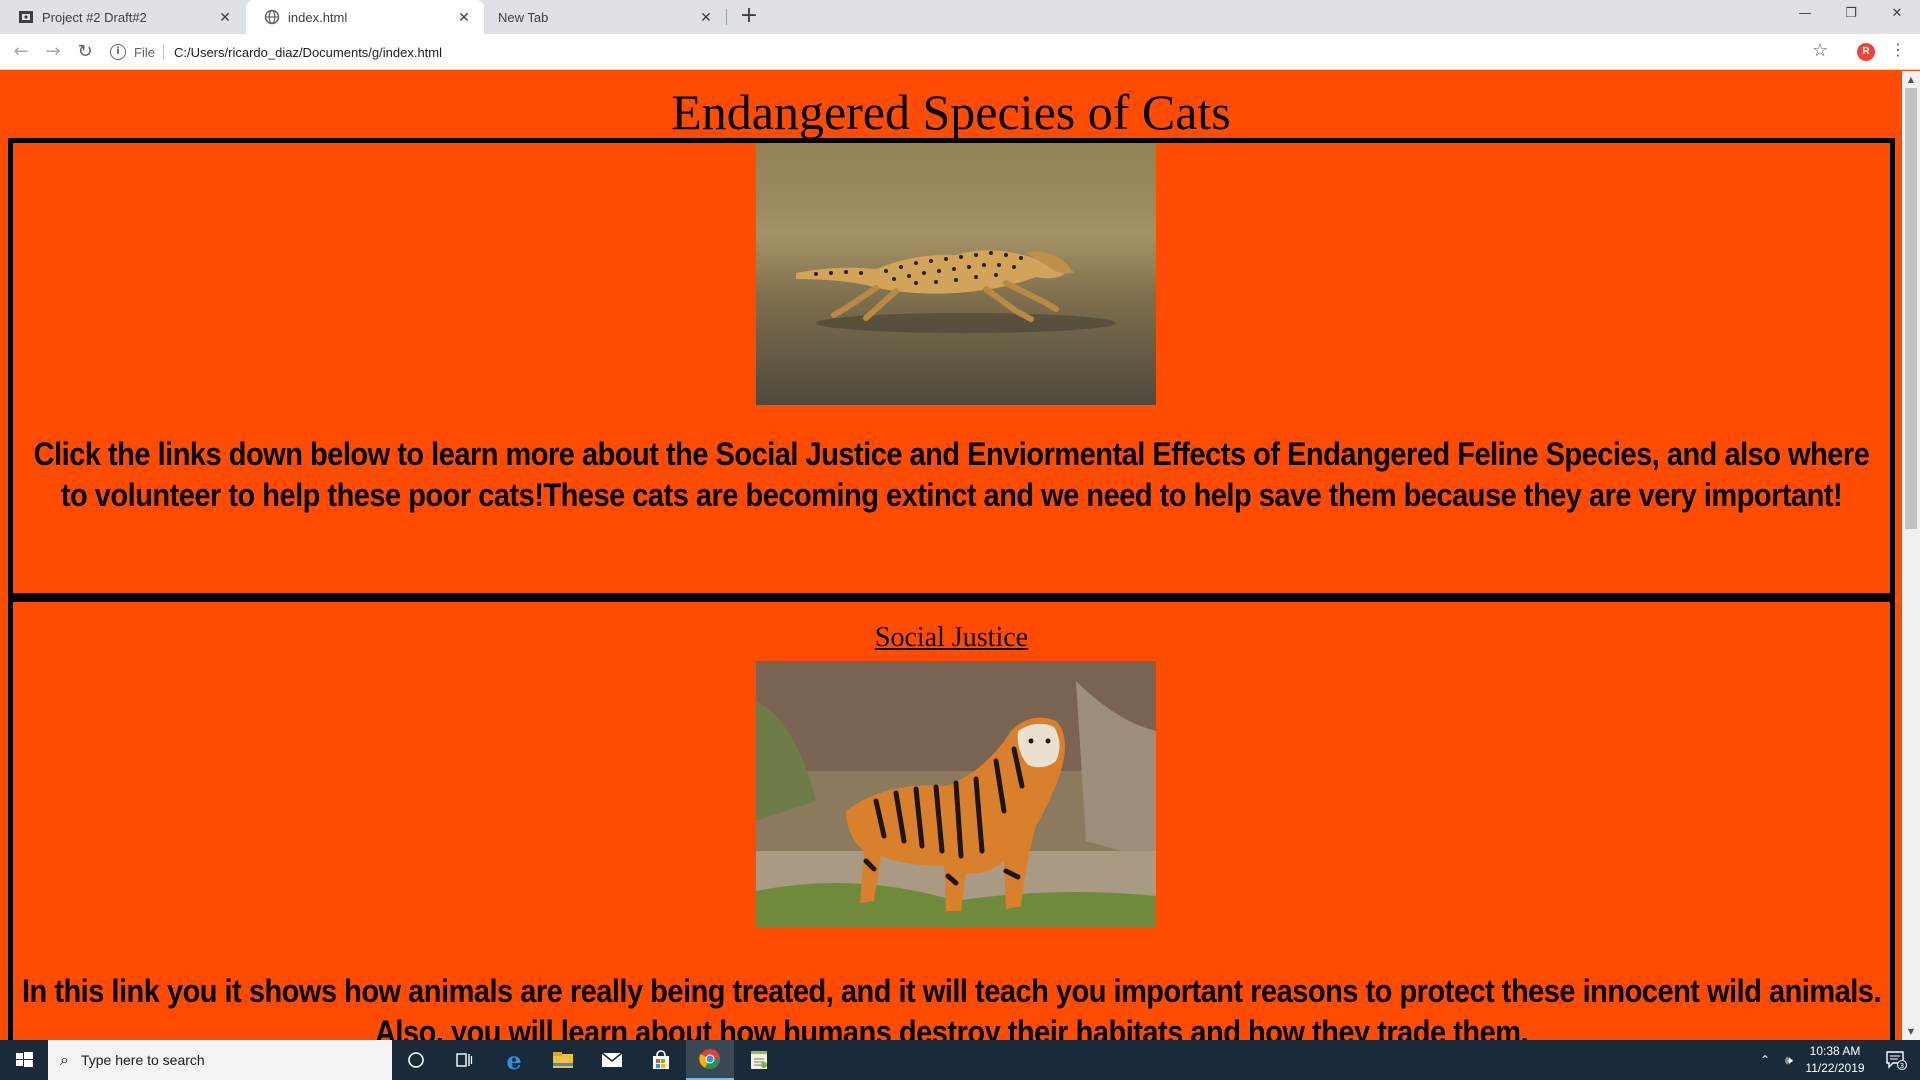 The height and width of the screenshot is (1080, 1920). I want to click on task-view-icon, so click(464, 1060).